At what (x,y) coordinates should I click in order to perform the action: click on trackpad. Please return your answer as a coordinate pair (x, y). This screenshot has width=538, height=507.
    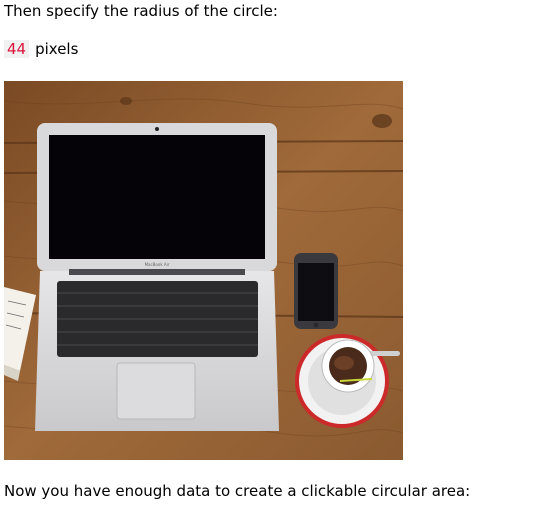
    Looking at the image, I should click on (156, 391).